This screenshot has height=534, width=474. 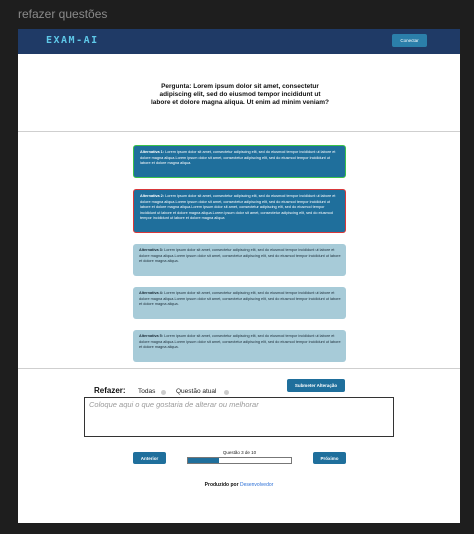 I want to click on developer-link: Desenvolvedor, so click(x=256, y=485).